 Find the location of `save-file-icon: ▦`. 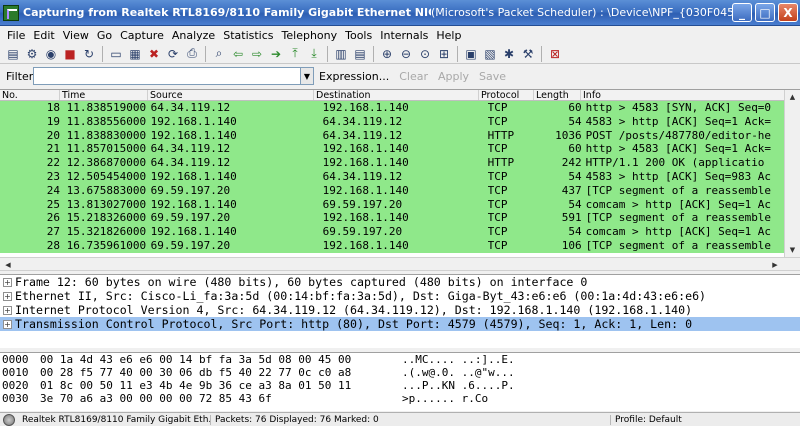

save-file-icon: ▦ is located at coordinates (135, 54).